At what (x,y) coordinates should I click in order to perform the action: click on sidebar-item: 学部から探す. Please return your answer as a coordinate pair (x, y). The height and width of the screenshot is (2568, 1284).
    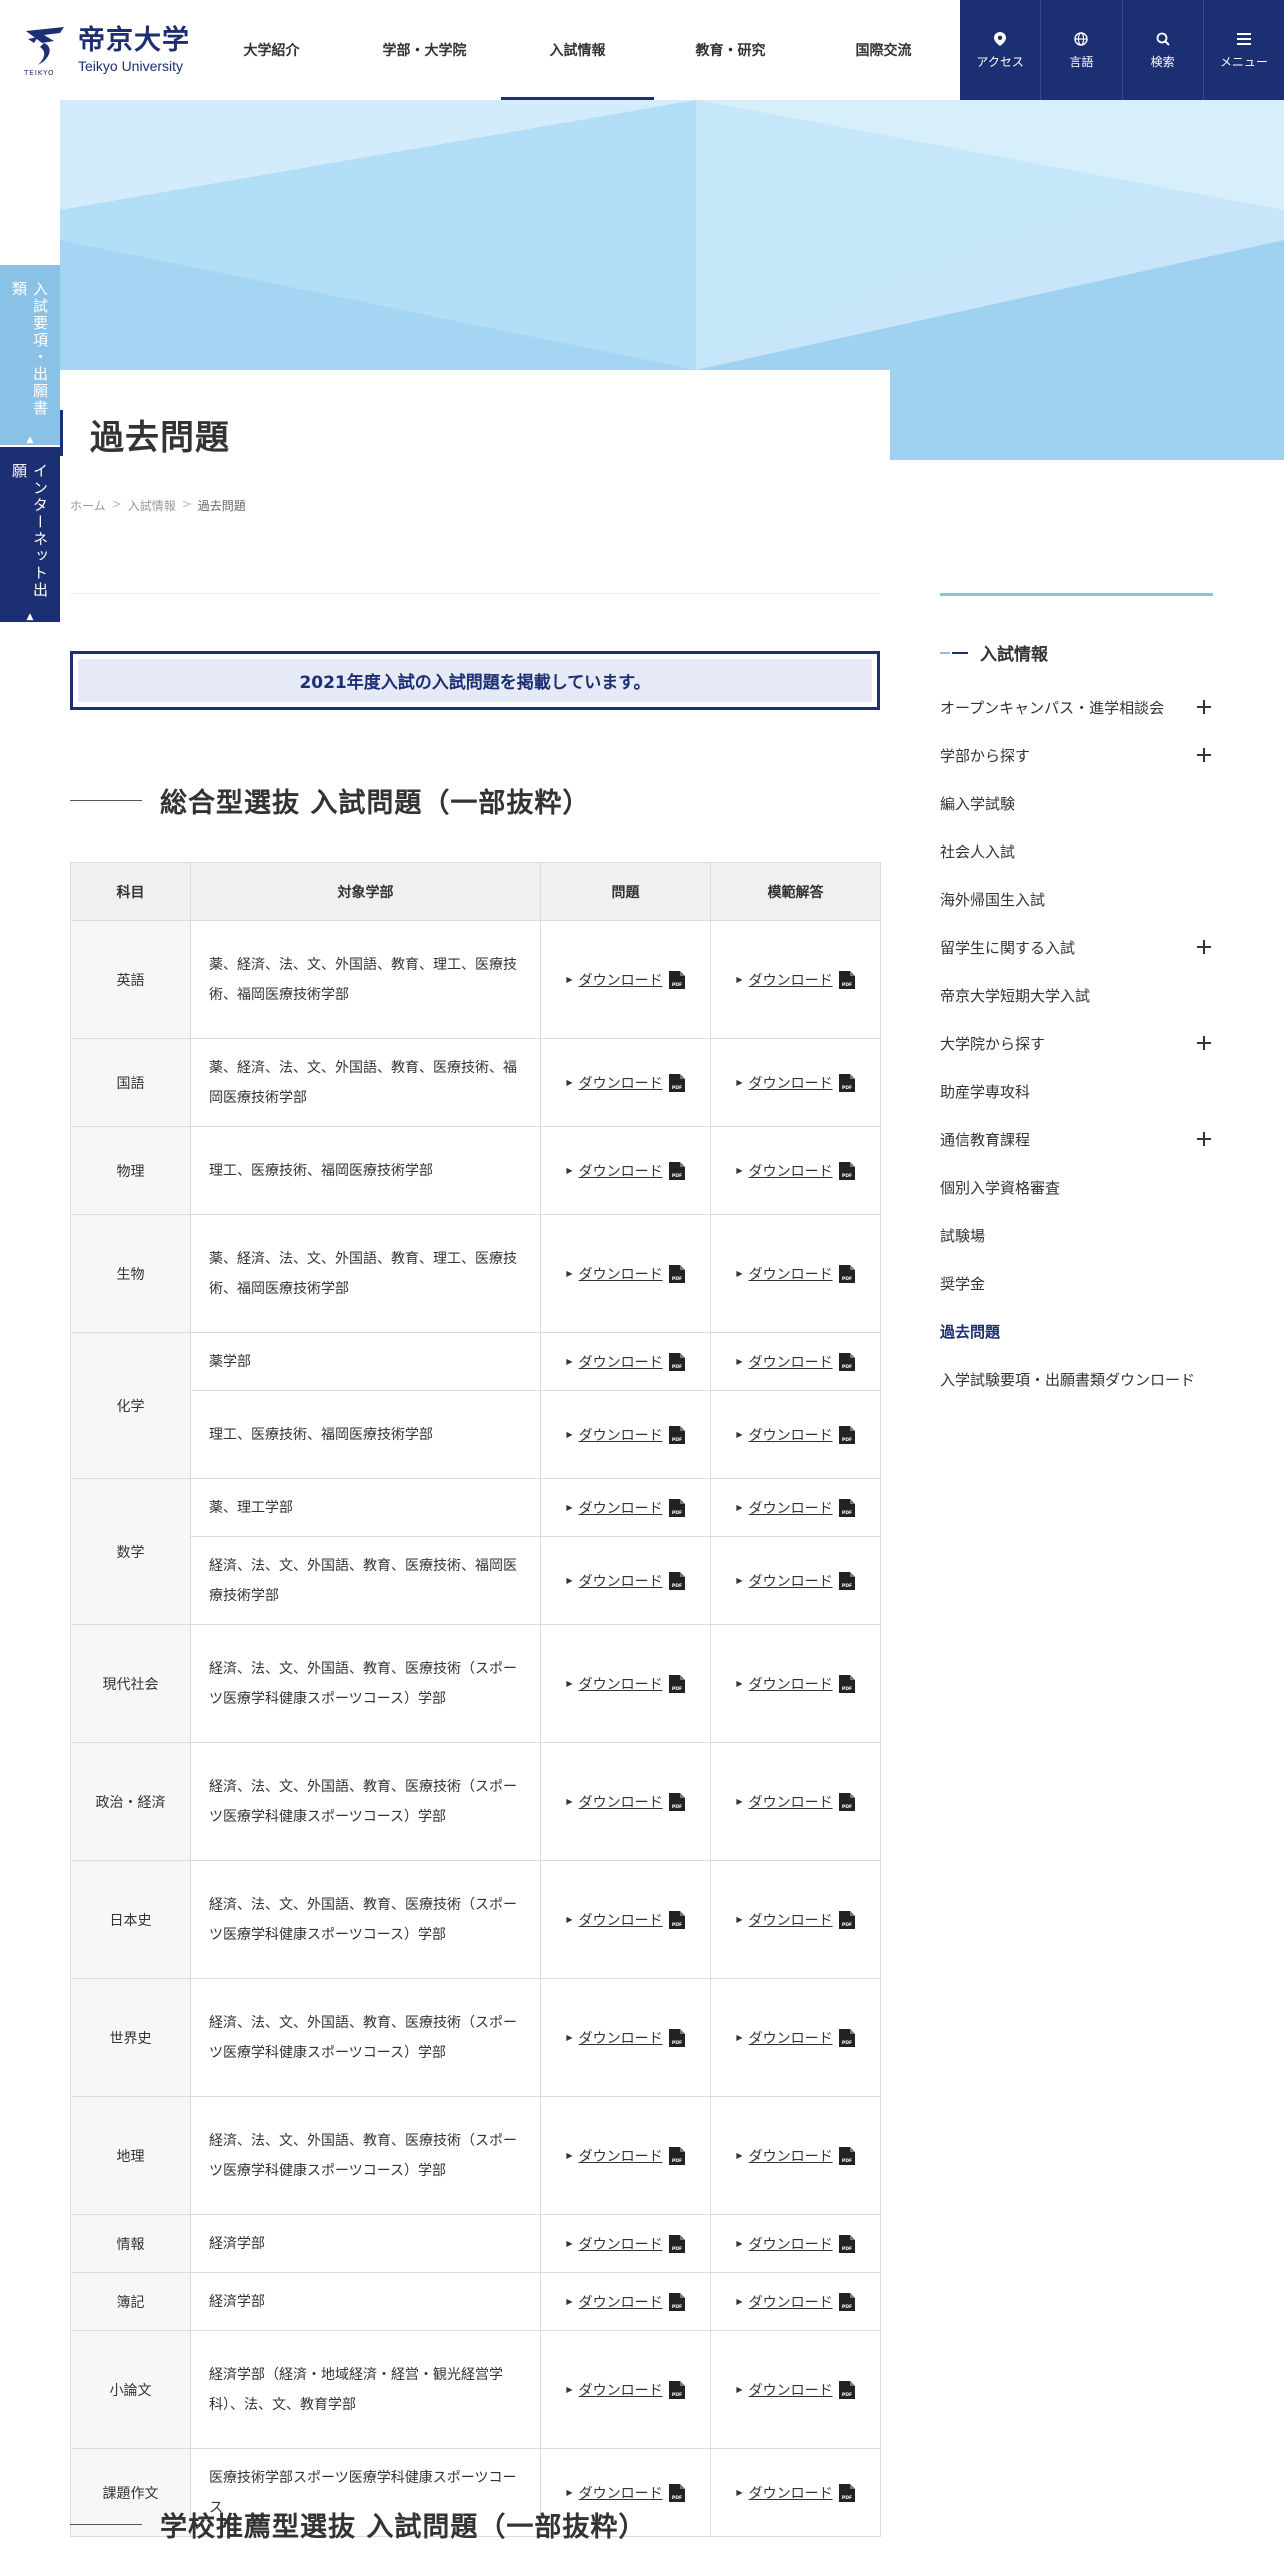
    Looking at the image, I should click on (1076, 755).